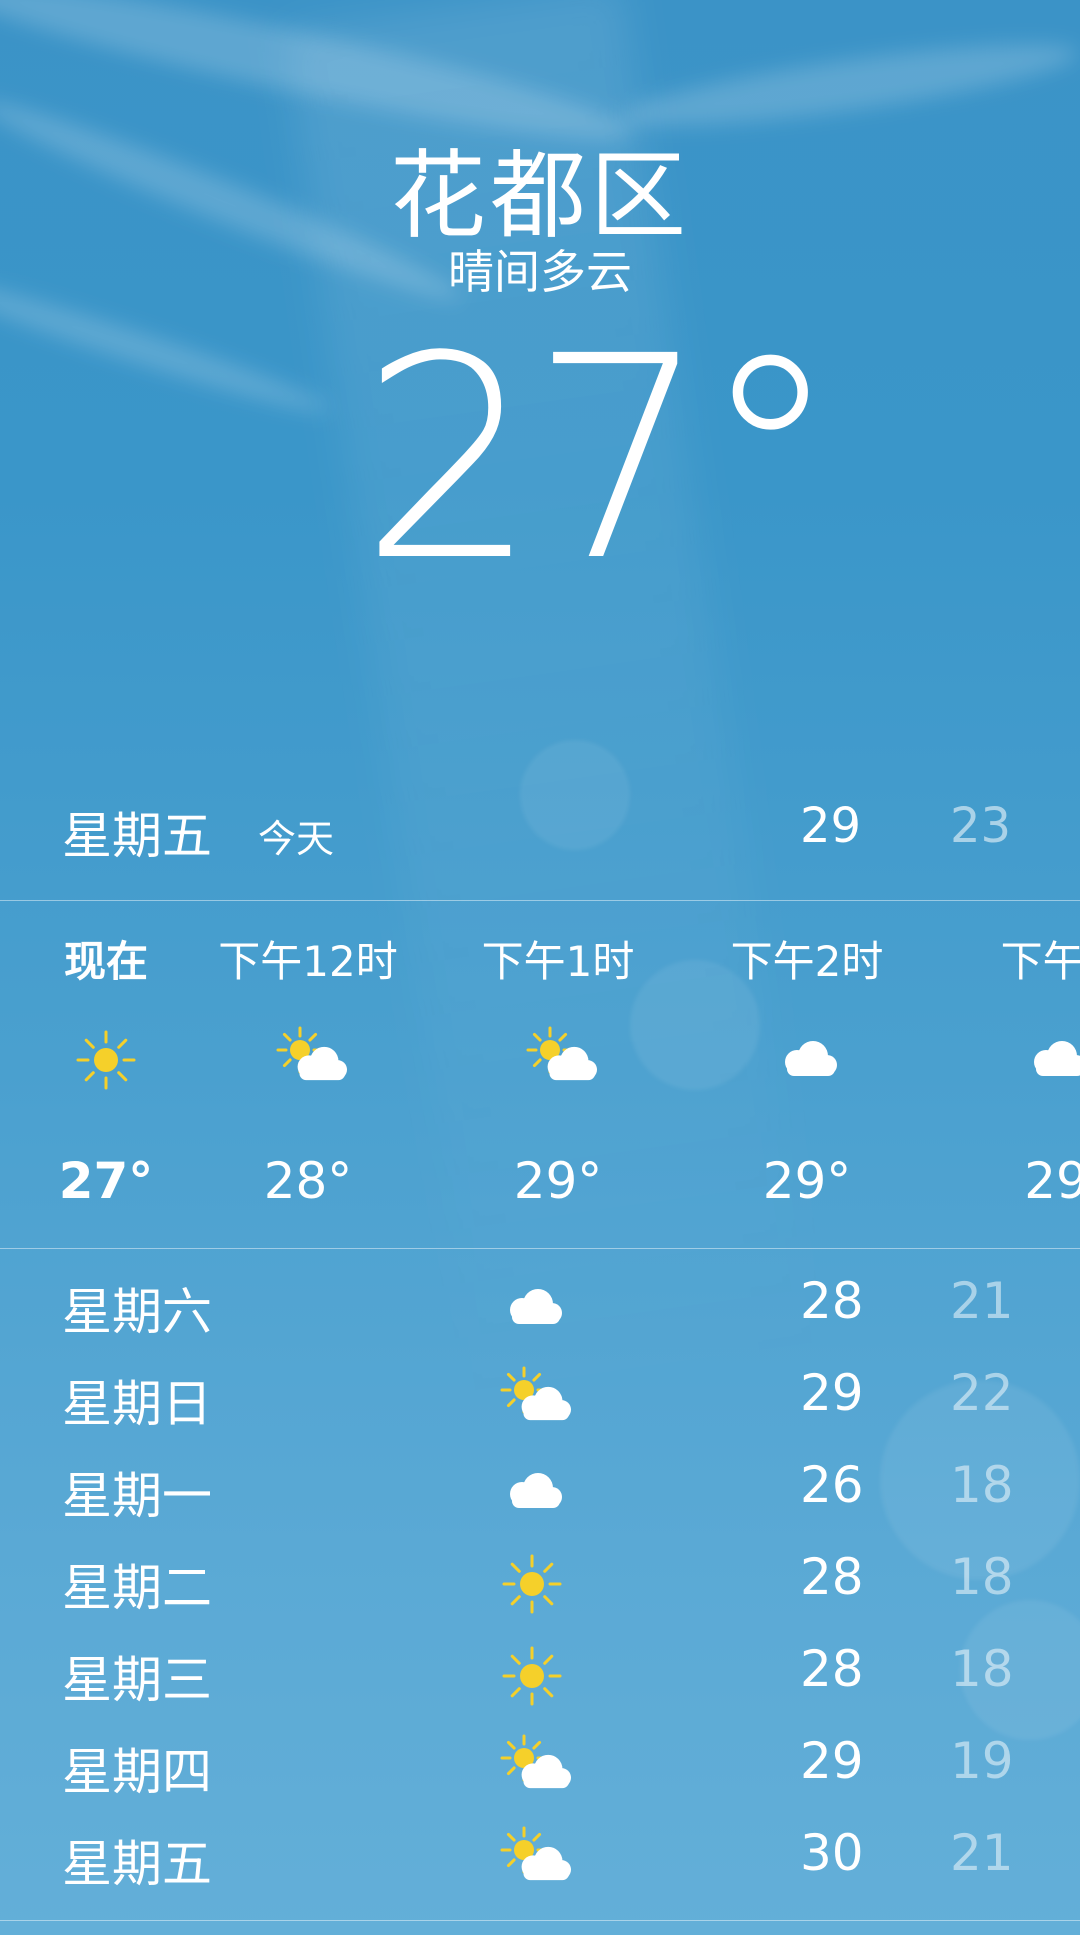  I want to click on hourly-temp: 27°, so click(106, 1181).